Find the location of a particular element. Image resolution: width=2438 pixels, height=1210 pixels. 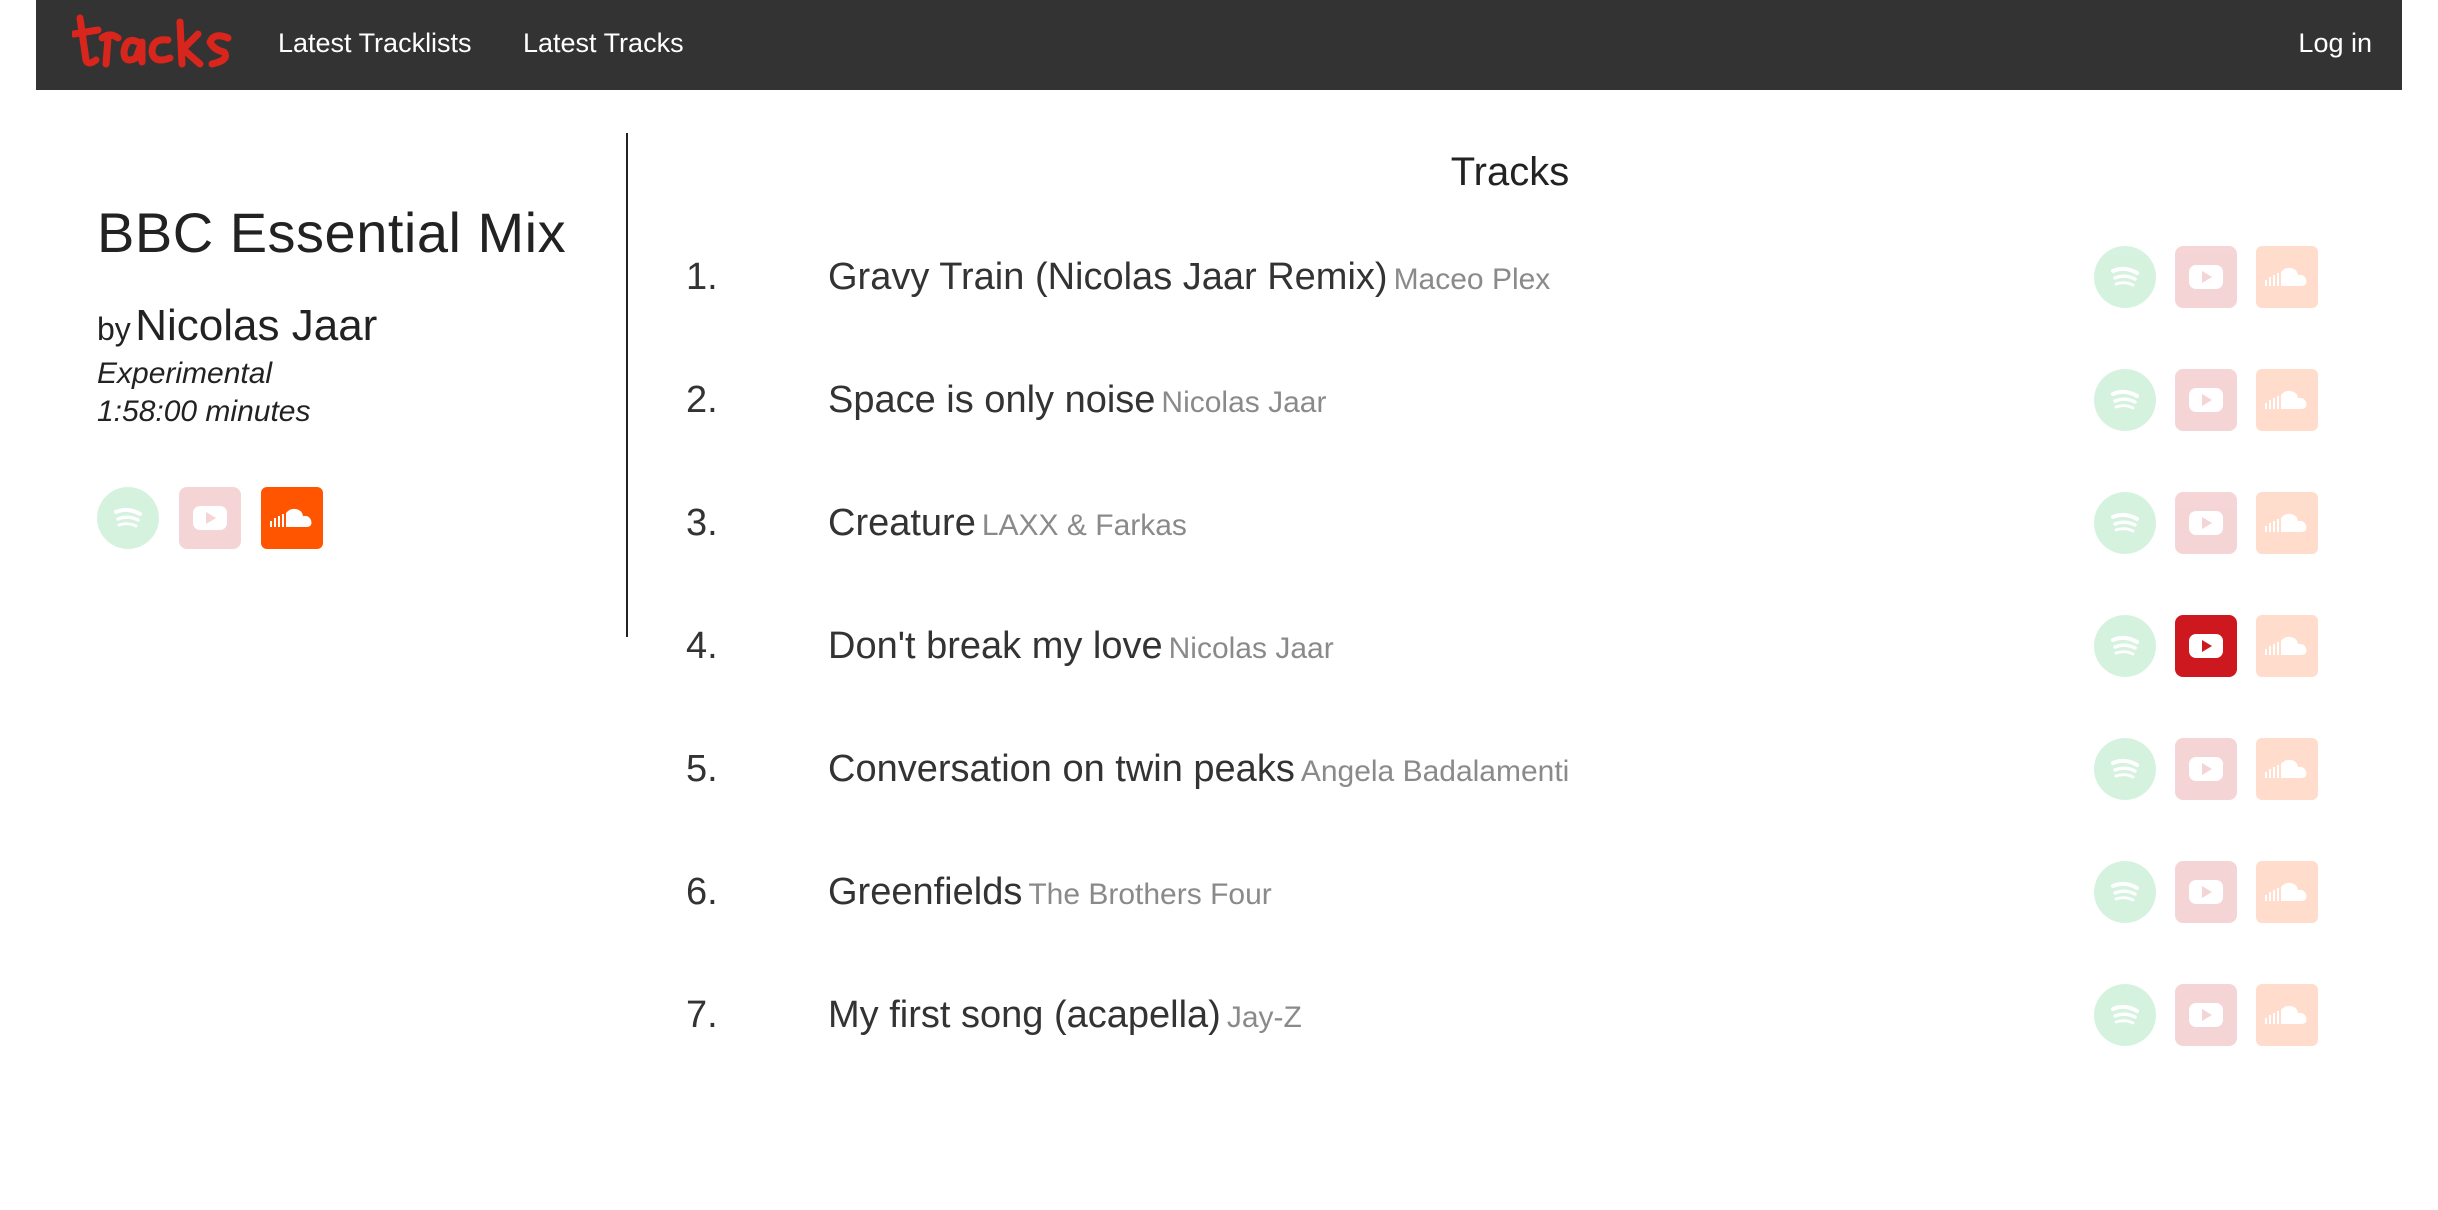

vertical-divider is located at coordinates (627, 385).